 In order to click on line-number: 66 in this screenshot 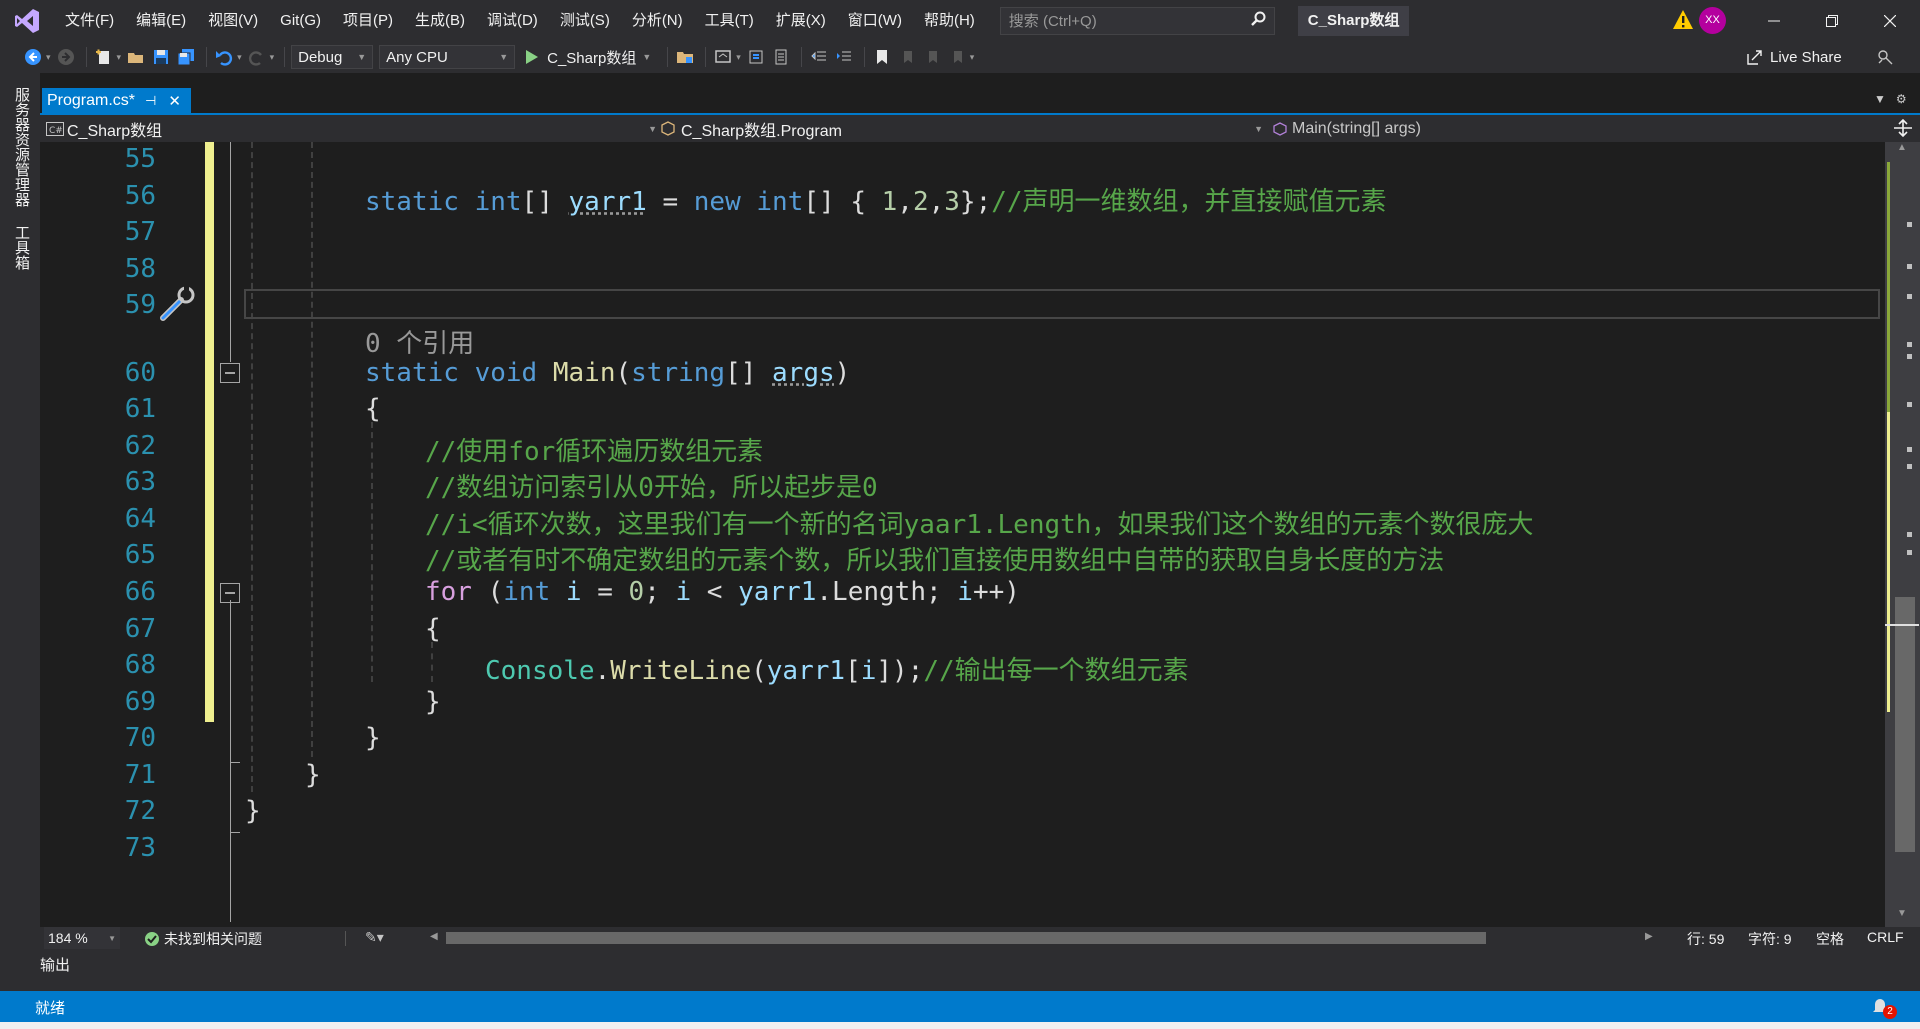, I will do `click(140, 592)`.